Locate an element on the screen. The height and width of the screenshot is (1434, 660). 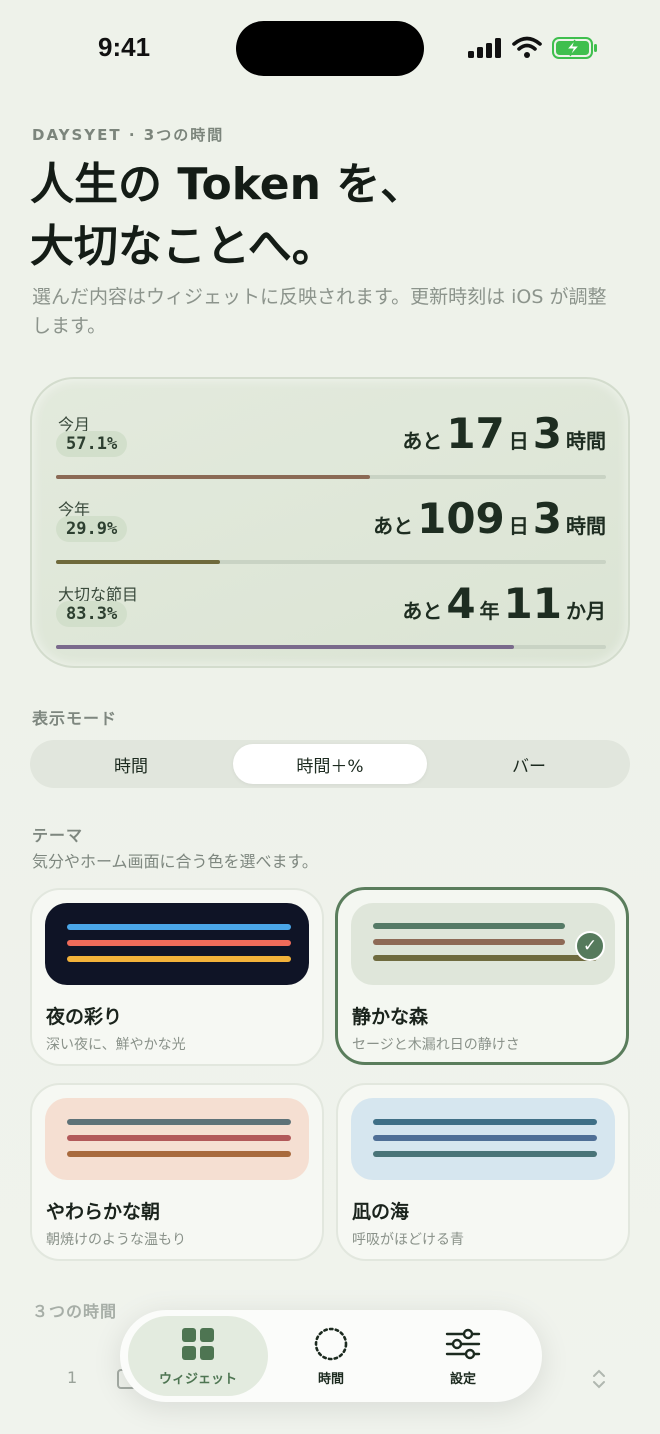
remaining-value: あと 4 年 11 か月 is located at coordinates (504, 604).